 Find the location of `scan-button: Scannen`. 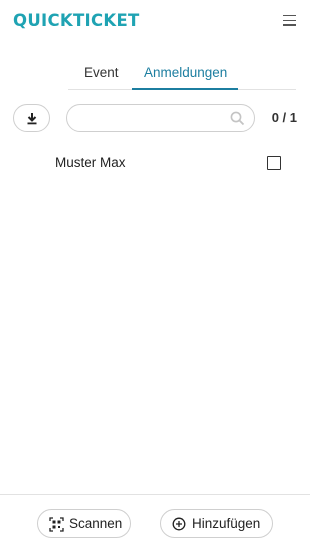

scan-button: Scannen is located at coordinates (84, 523).